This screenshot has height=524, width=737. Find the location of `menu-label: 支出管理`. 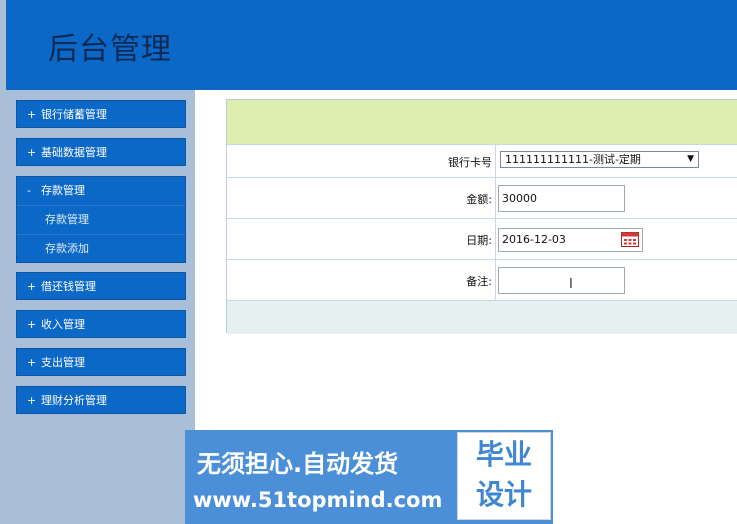

menu-label: 支出管理 is located at coordinates (63, 362).